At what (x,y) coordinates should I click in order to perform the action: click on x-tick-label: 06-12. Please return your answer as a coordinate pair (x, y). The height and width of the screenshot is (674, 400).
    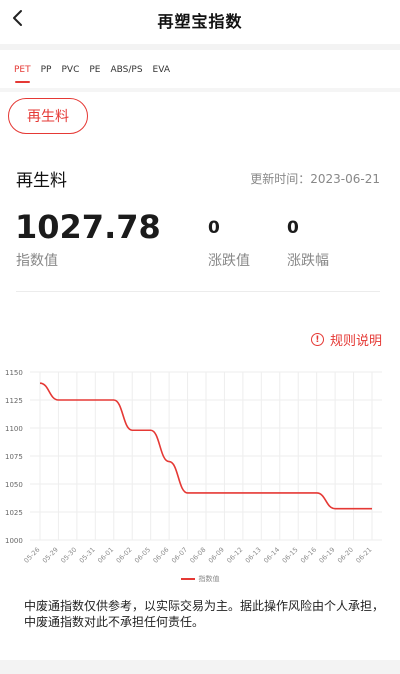
    Looking at the image, I should click on (234, 555).